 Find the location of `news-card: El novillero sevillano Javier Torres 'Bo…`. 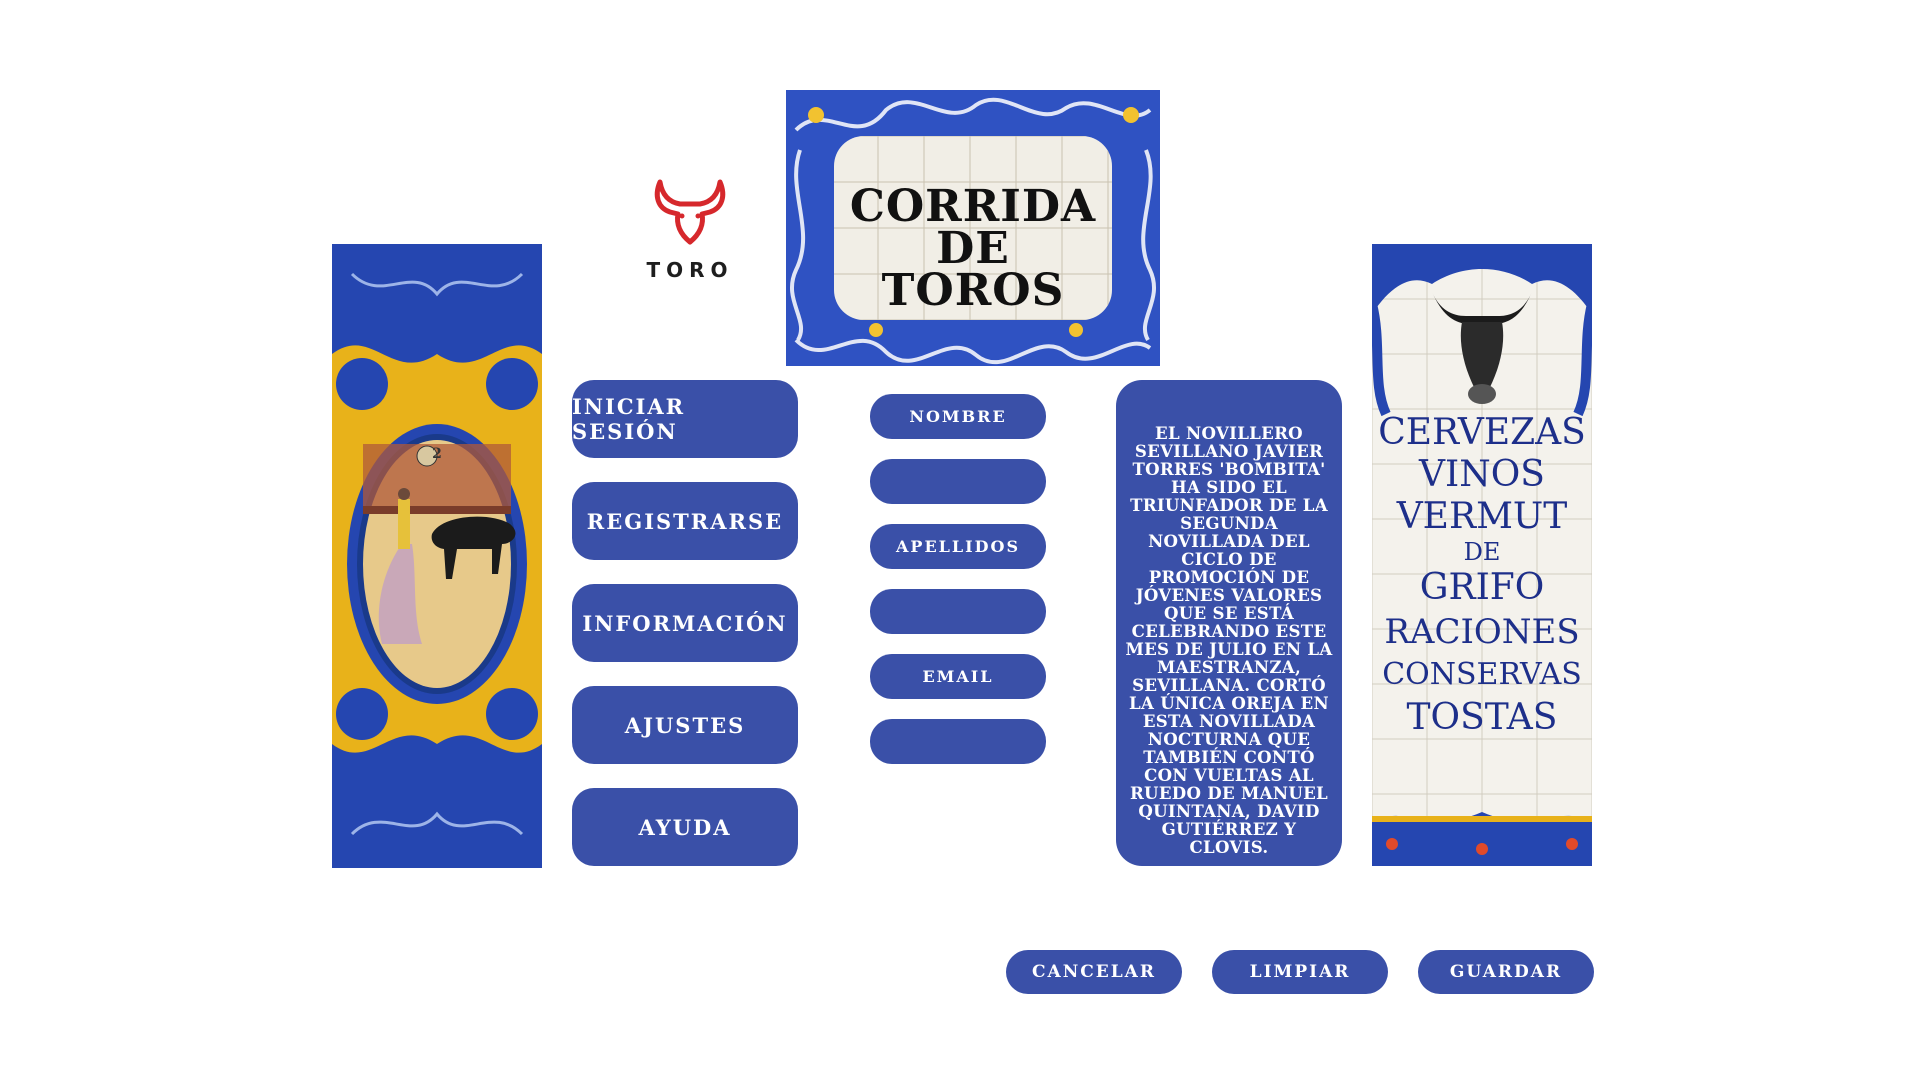

news-card: El novillero sevillano Javier Torres 'Bo… is located at coordinates (1229, 623).